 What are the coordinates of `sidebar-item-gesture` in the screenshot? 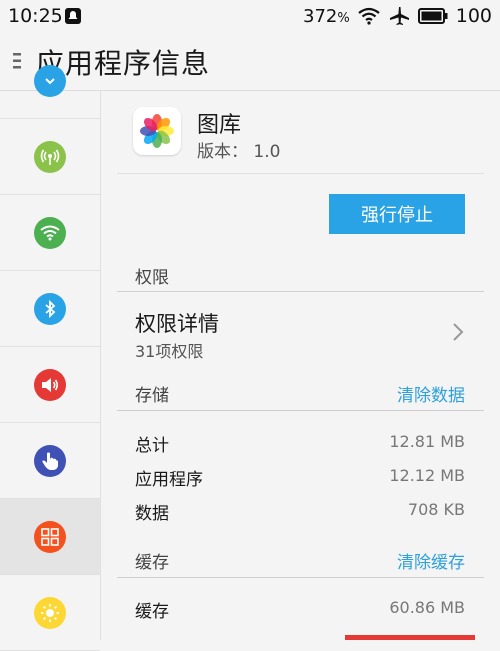 It's located at (50, 461).